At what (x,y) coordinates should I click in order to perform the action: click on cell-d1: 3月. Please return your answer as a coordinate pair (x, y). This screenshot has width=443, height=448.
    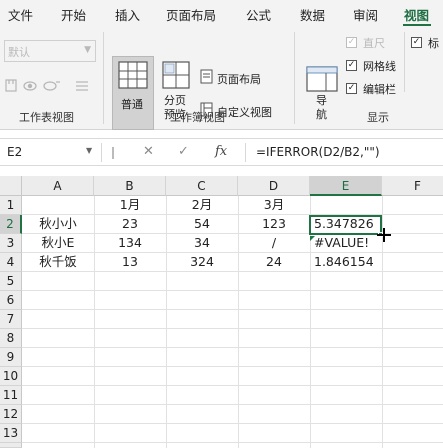
    Looking at the image, I should click on (274, 204).